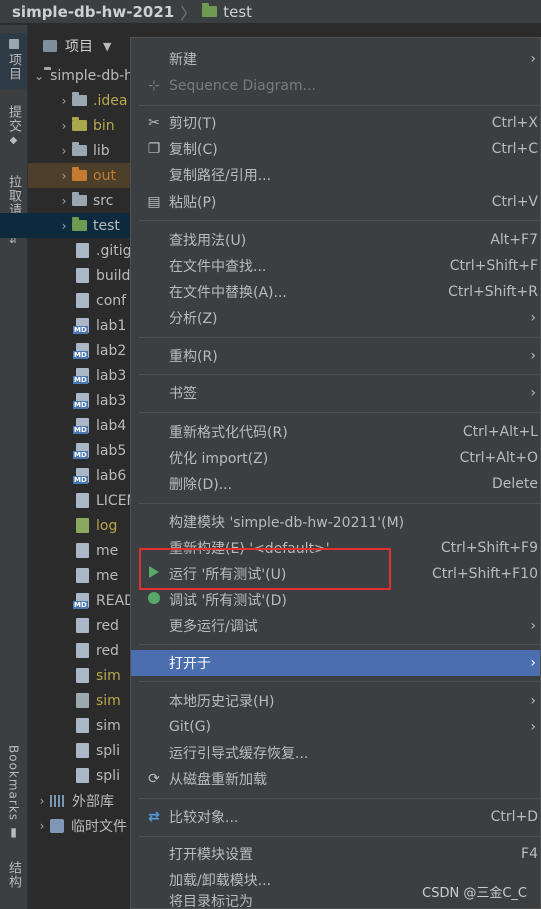 This screenshot has height=909, width=541. Describe the element at coordinates (474, 893) in the screenshot. I see `watermark: CSDN @三金C_C` at that location.